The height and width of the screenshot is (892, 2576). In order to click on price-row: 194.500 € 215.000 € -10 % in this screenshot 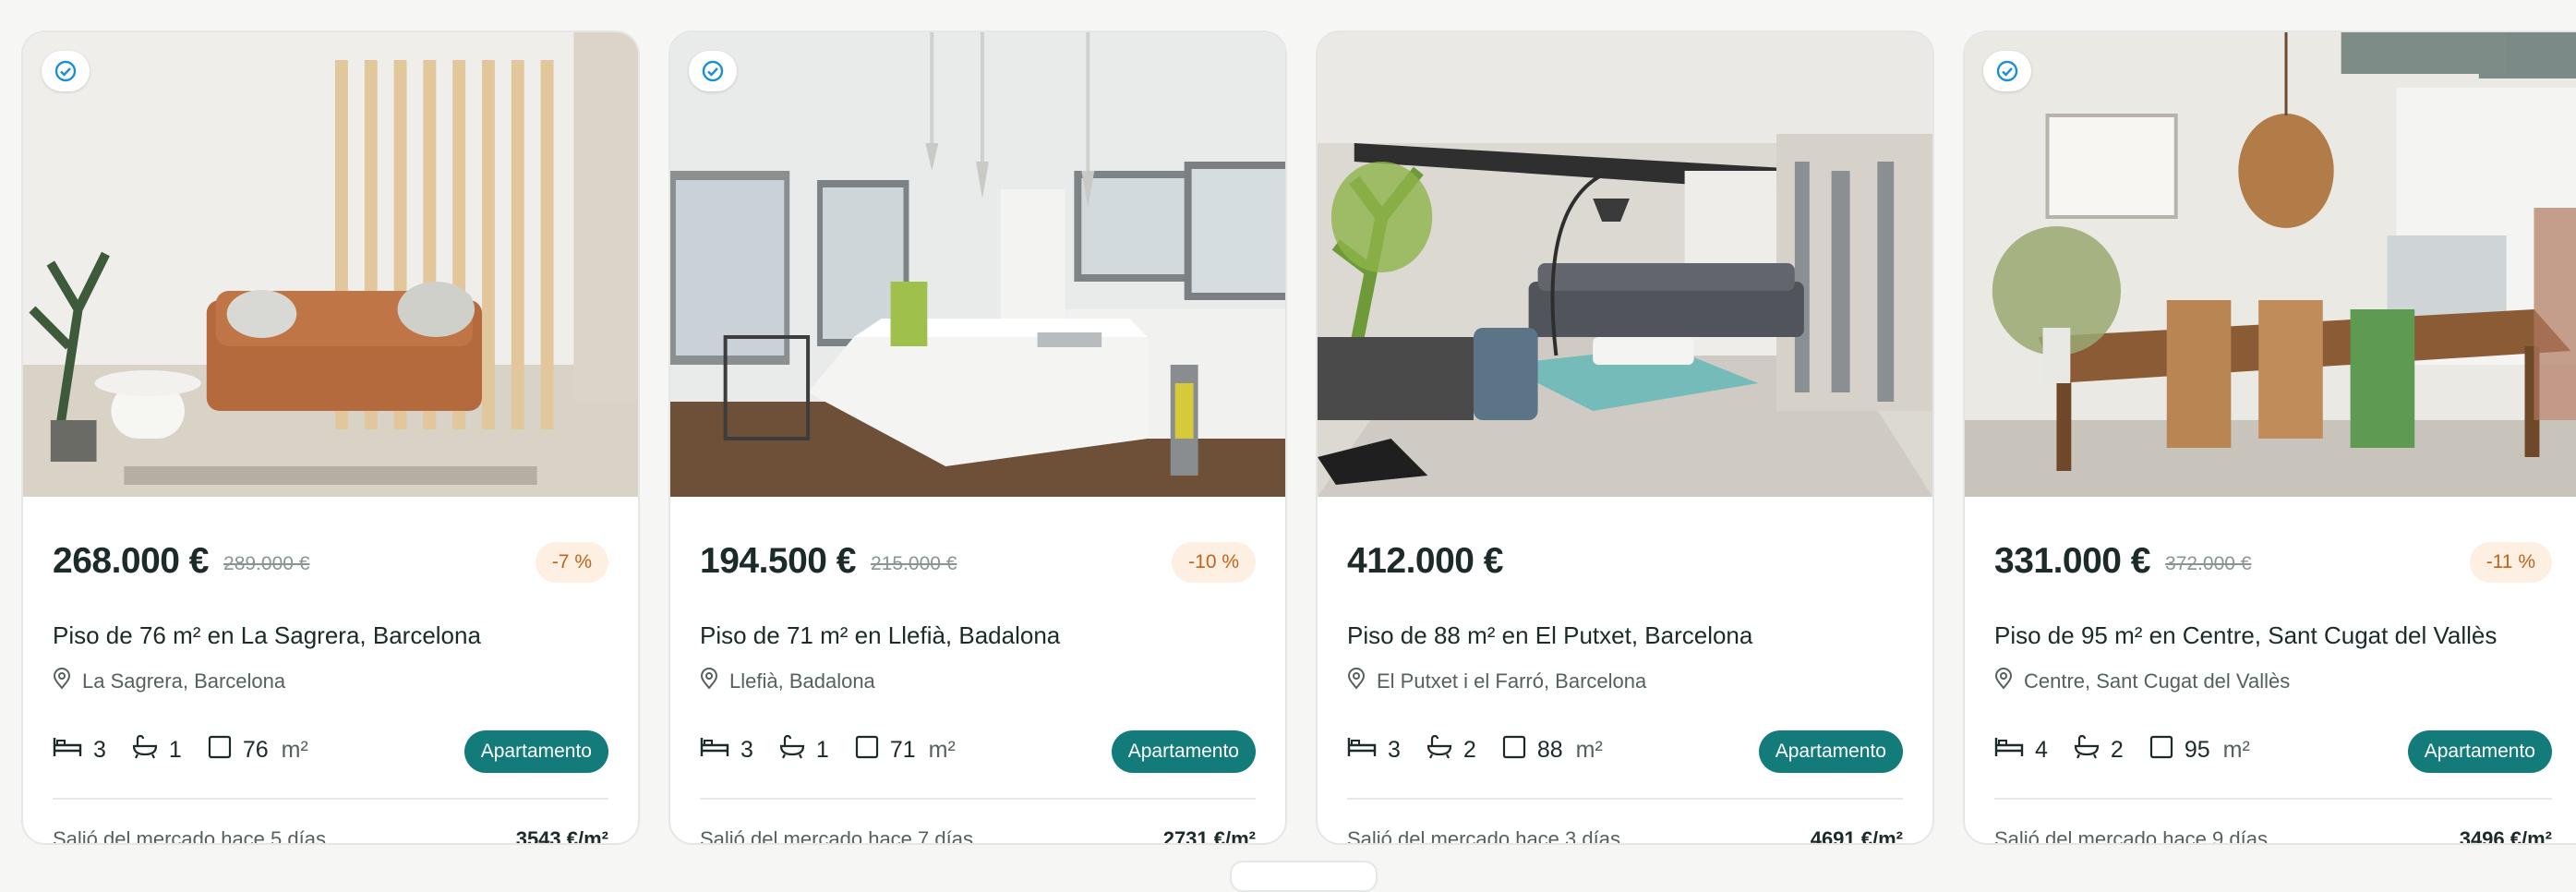, I will do `click(978, 561)`.